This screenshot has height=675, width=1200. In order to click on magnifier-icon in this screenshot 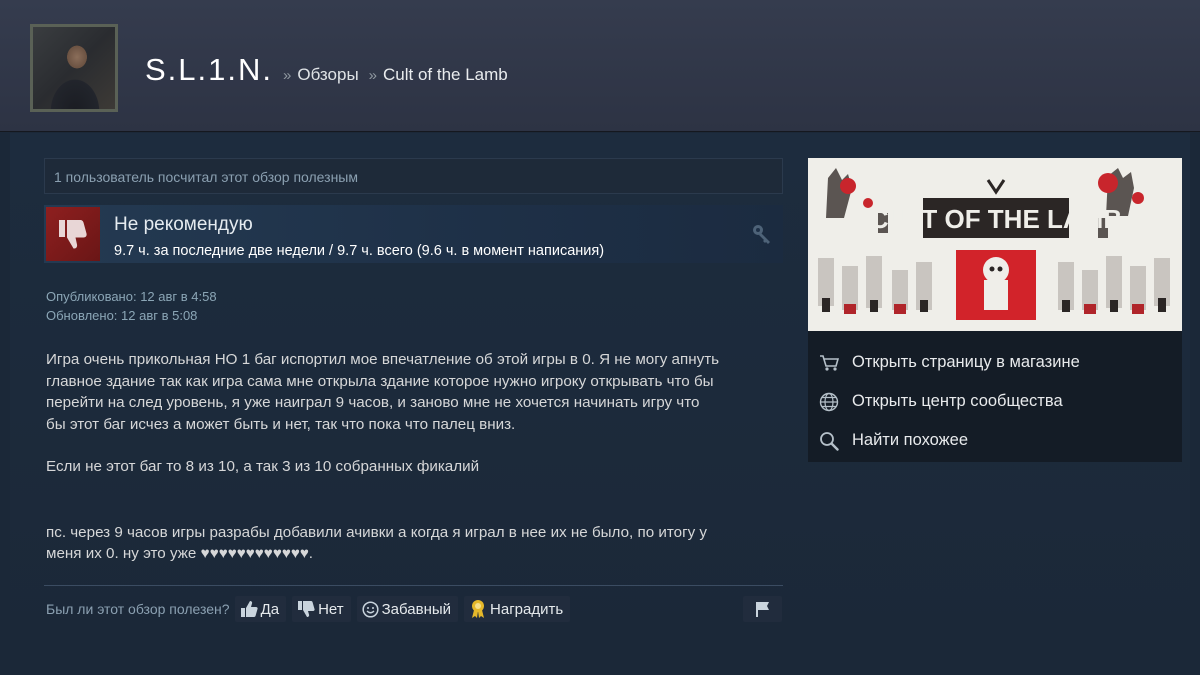, I will do `click(829, 441)`.